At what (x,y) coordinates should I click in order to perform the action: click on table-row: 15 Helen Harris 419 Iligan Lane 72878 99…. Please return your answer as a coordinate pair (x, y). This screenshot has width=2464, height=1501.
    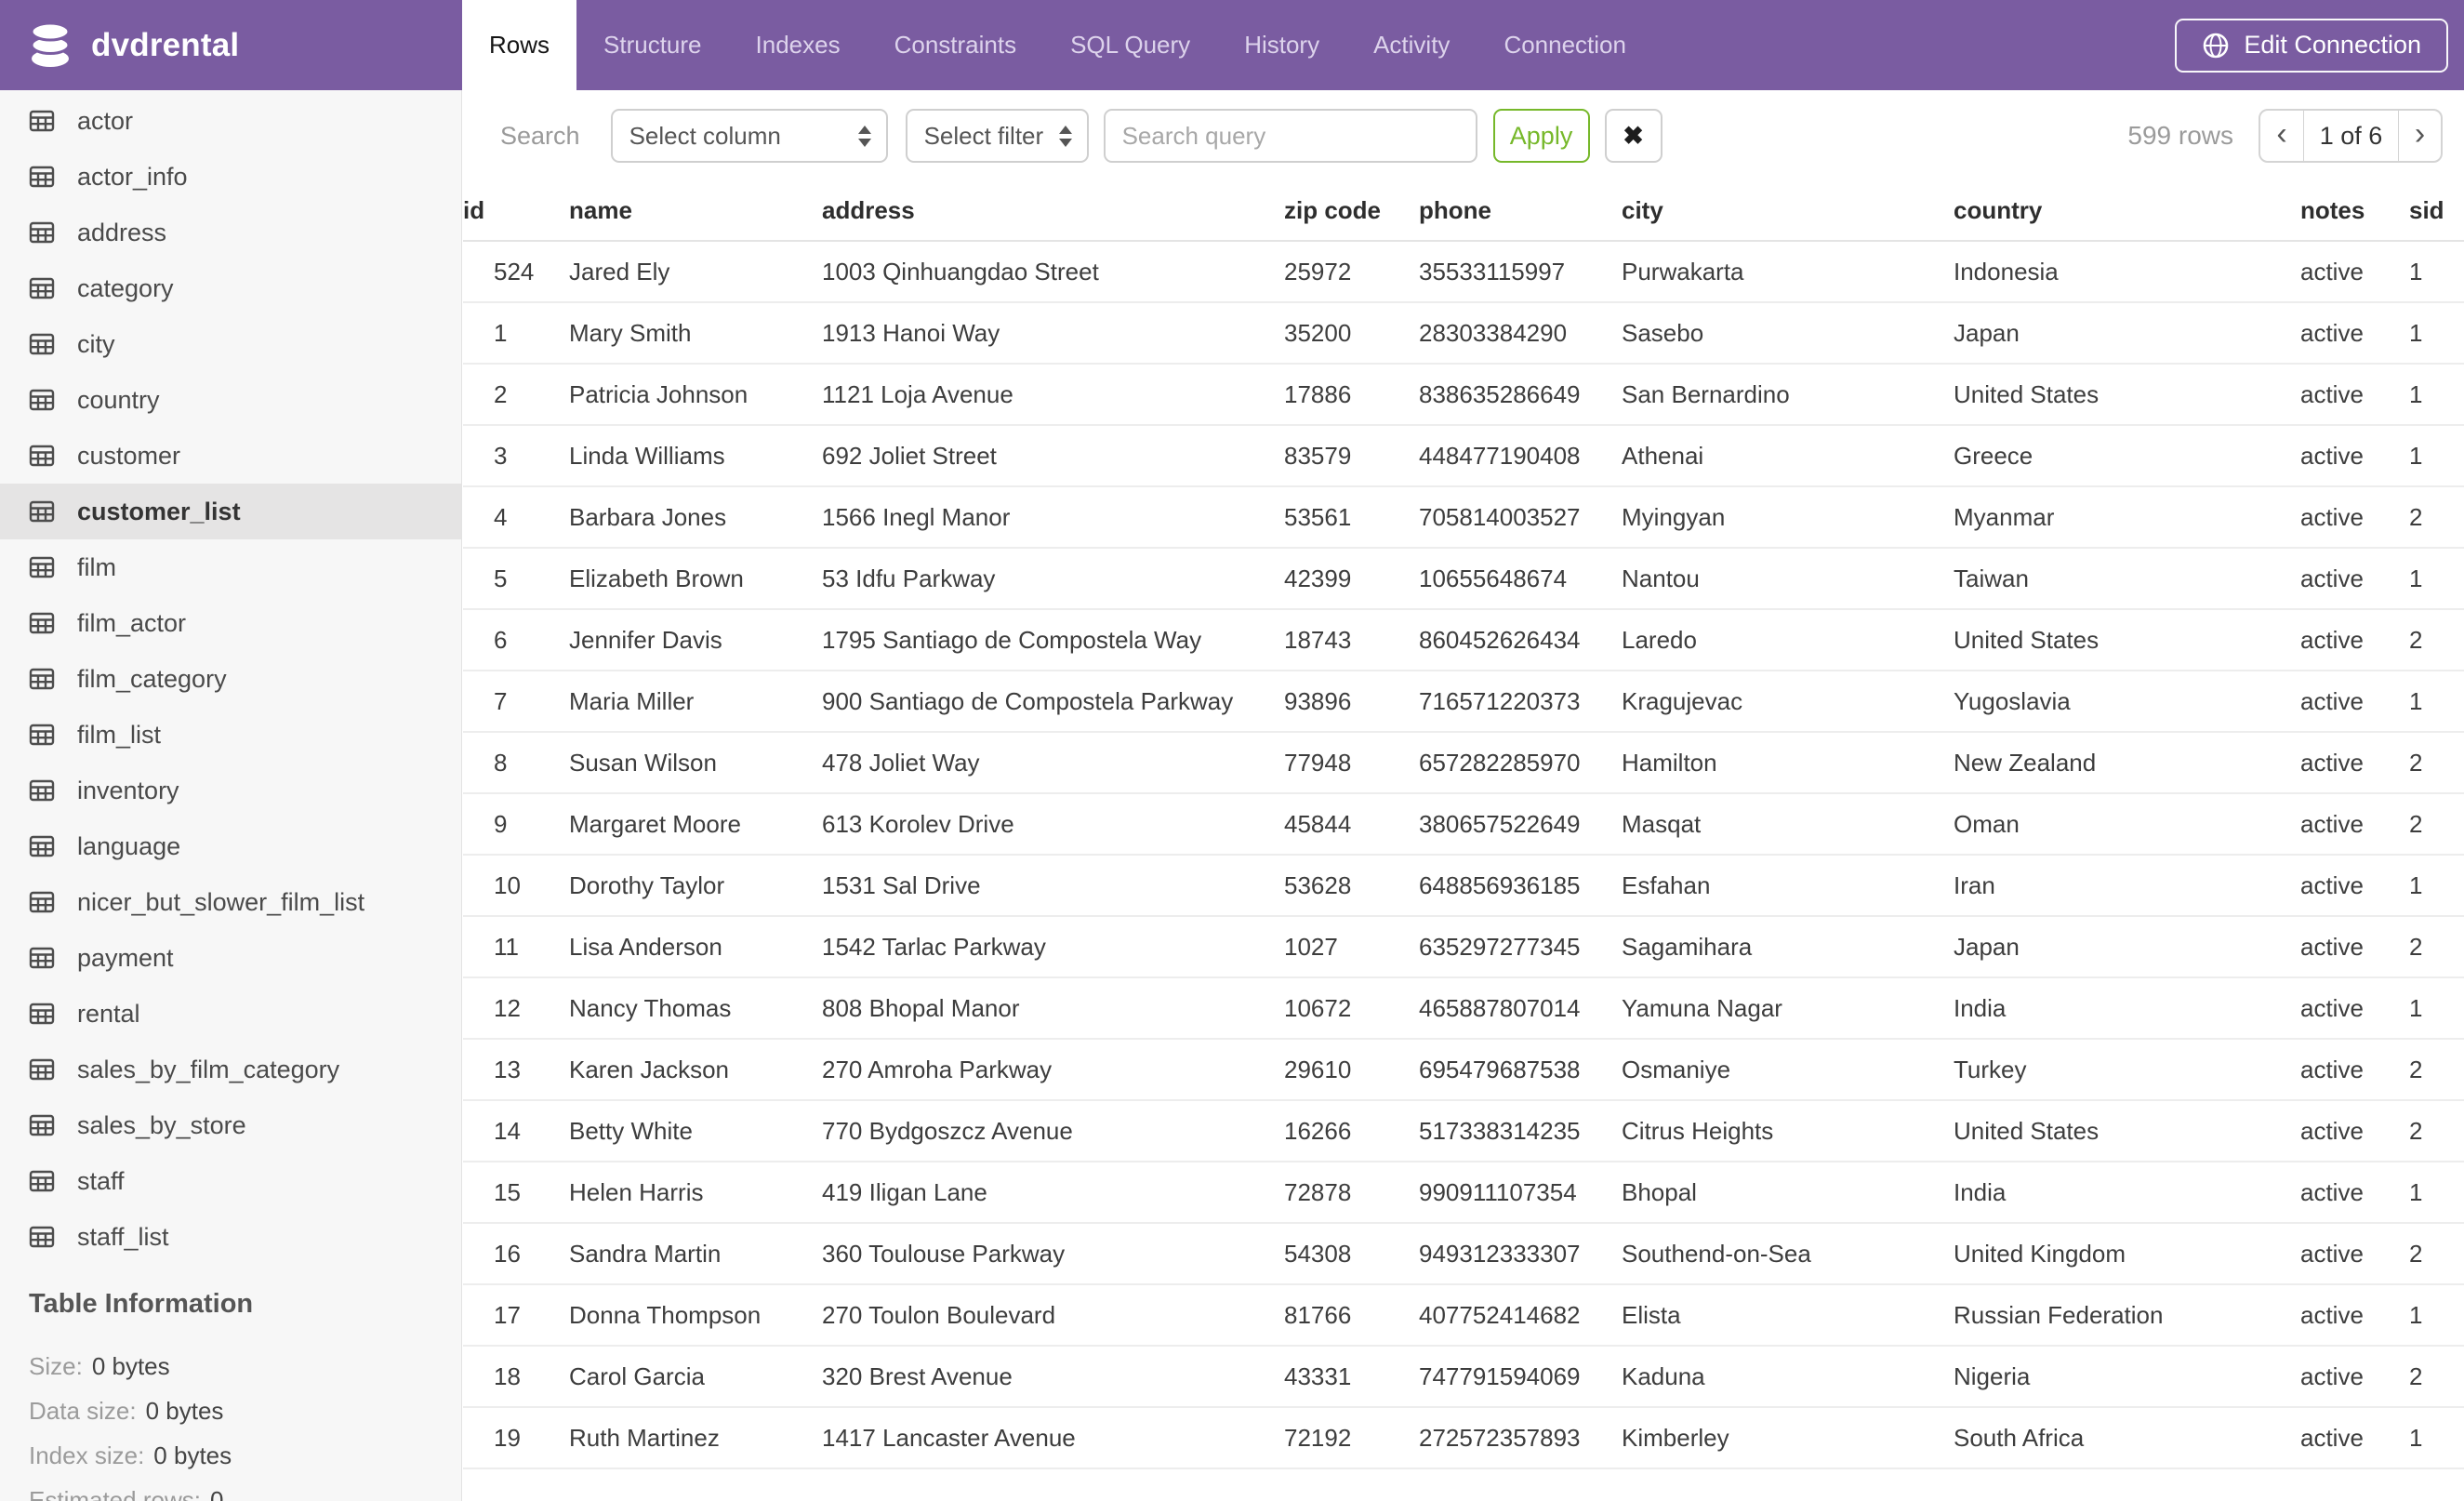
    Looking at the image, I should click on (1463, 1193).